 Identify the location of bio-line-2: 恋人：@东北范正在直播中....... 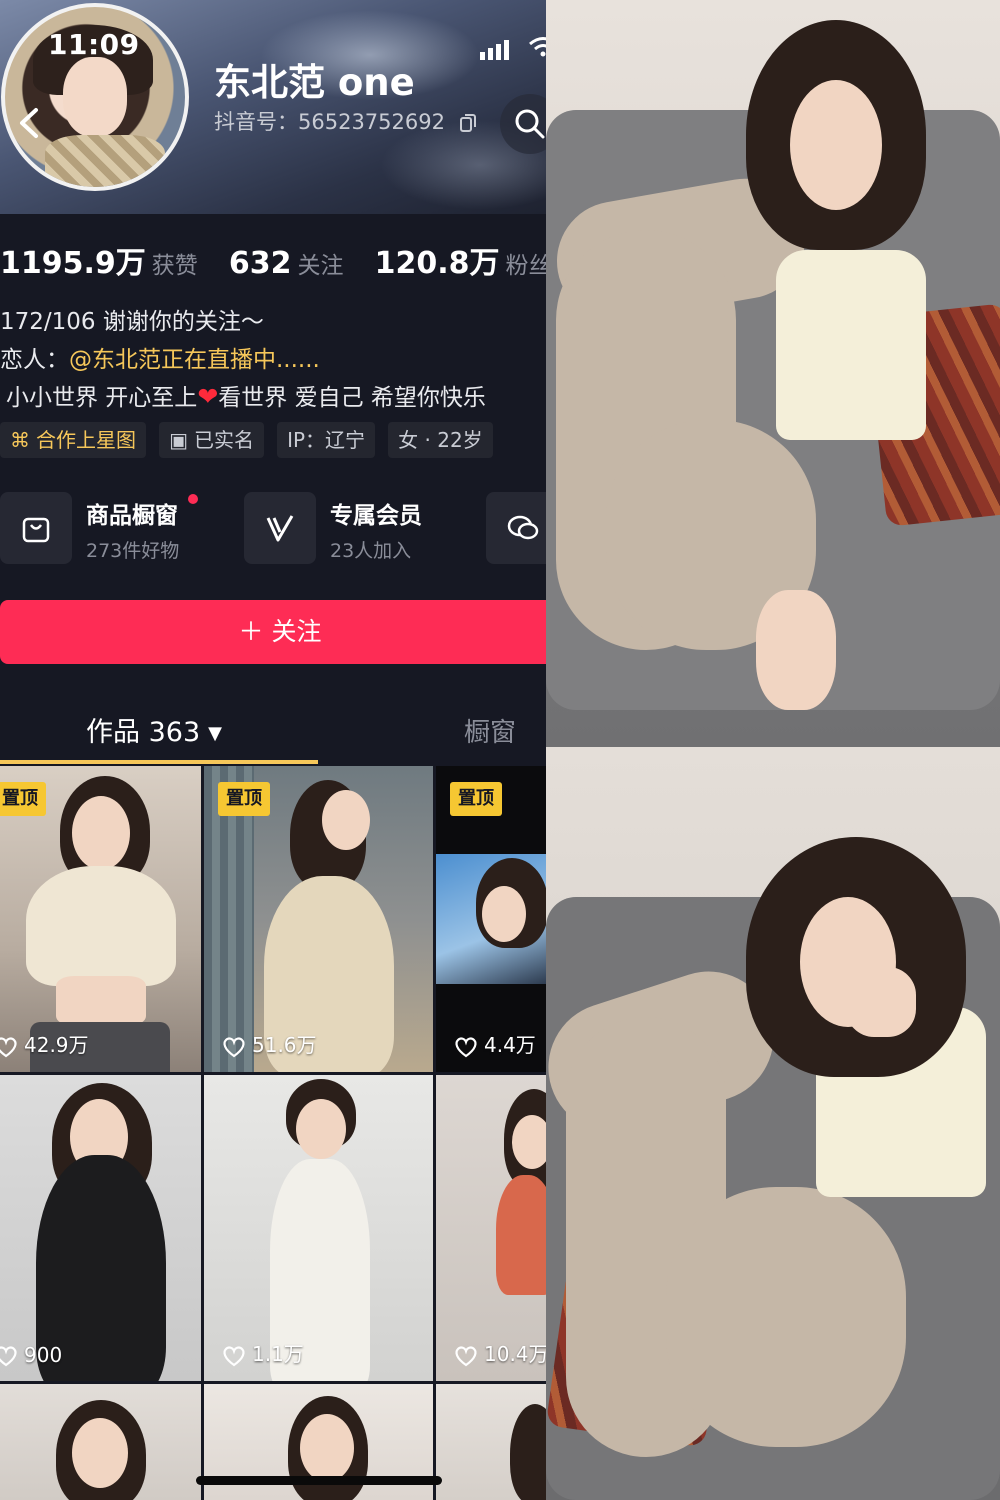
(160, 360).